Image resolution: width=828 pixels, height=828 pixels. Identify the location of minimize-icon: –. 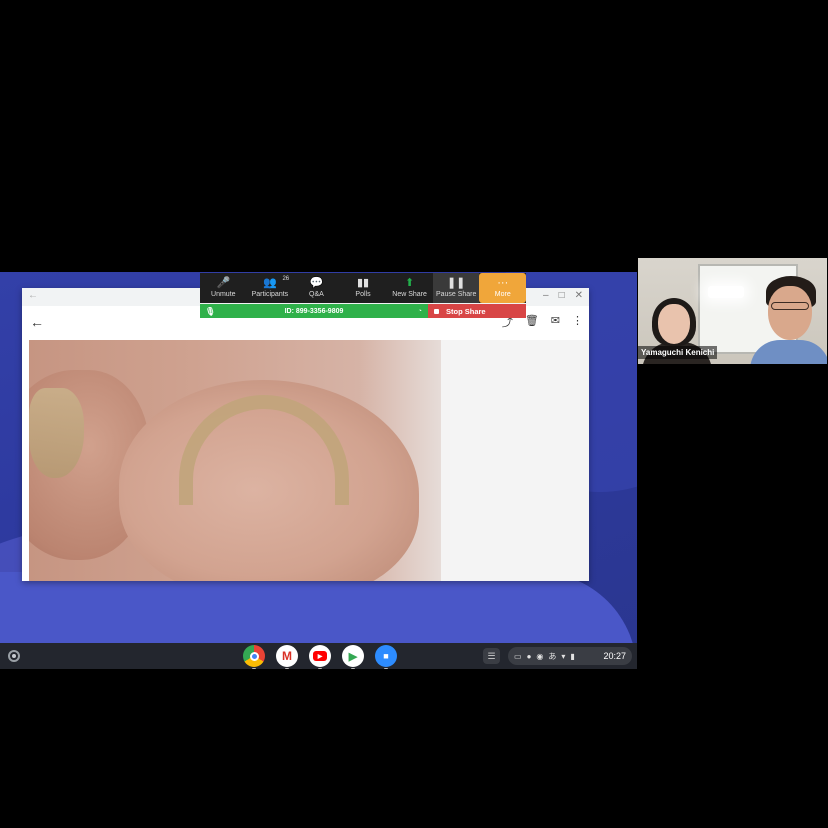
(546, 295).